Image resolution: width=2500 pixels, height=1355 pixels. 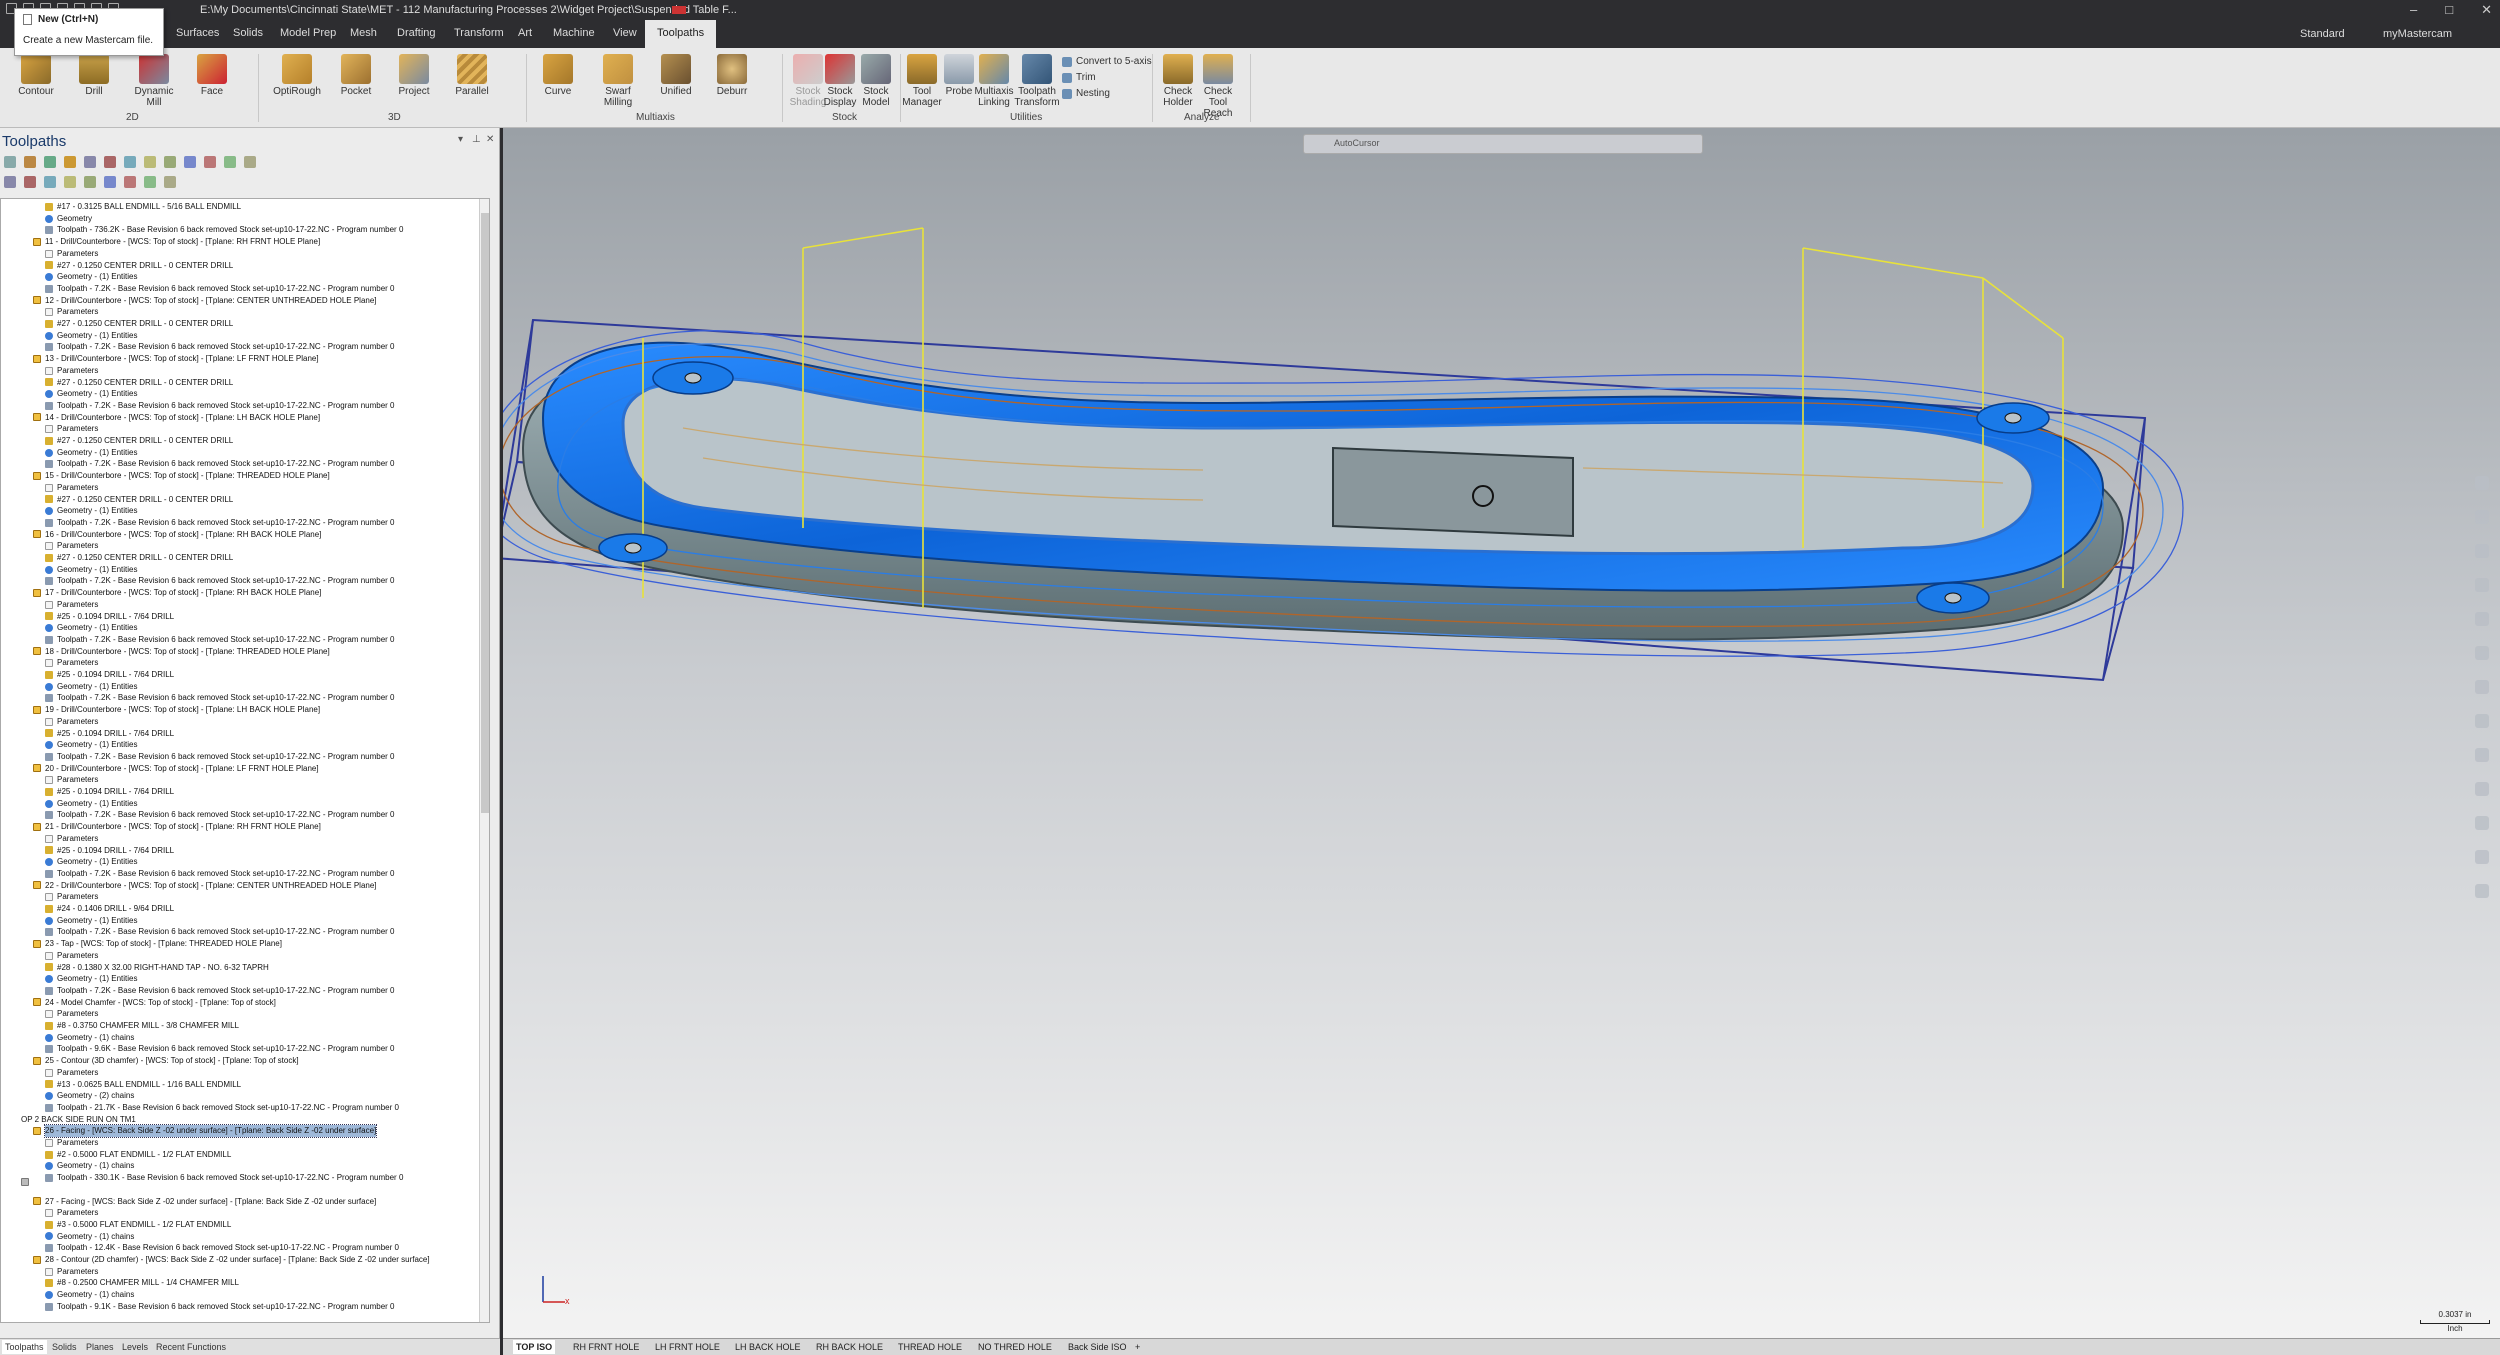 I want to click on wireframe-icon, so click(x=2482, y=721).